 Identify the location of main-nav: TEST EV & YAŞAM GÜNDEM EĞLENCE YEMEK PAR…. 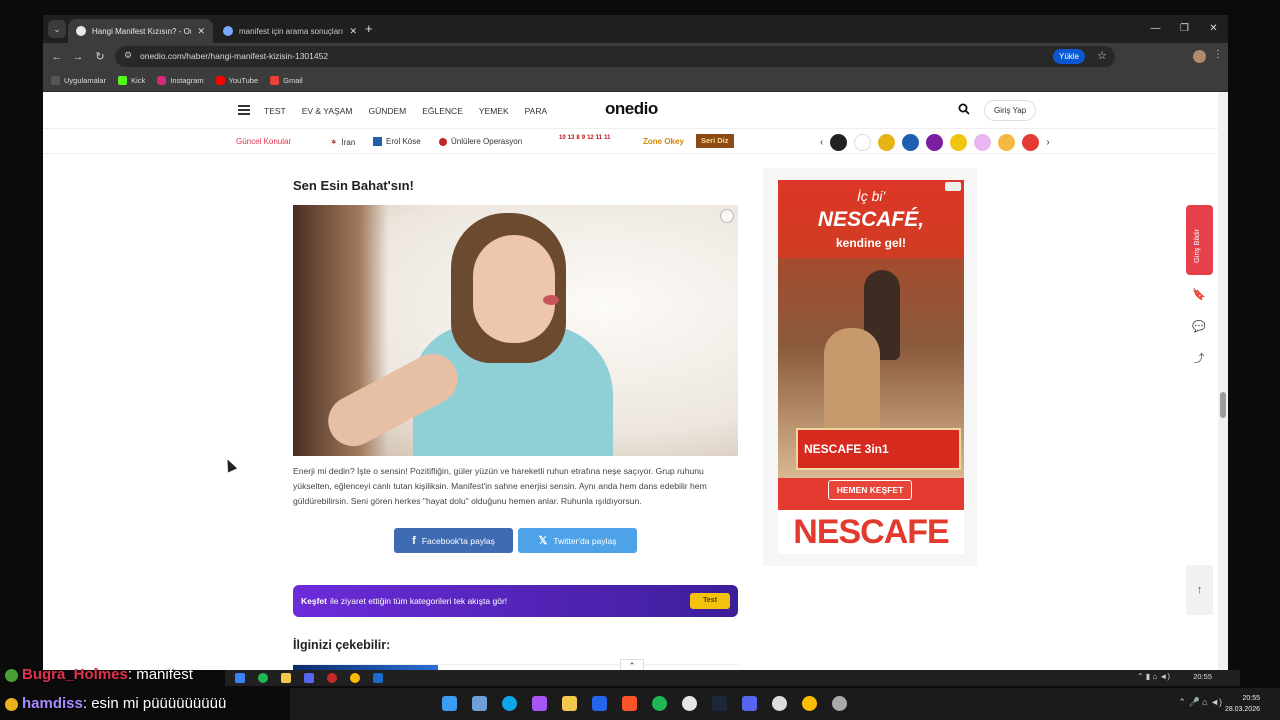
(405, 111).